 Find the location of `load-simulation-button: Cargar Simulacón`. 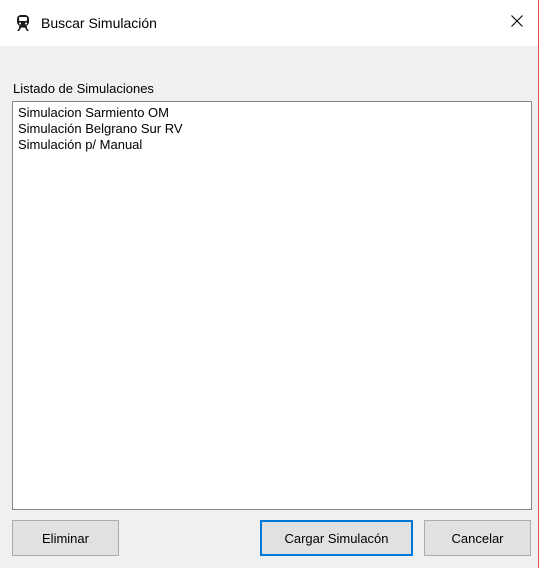

load-simulation-button: Cargar Simulacón is located at coordinates (336, 538).